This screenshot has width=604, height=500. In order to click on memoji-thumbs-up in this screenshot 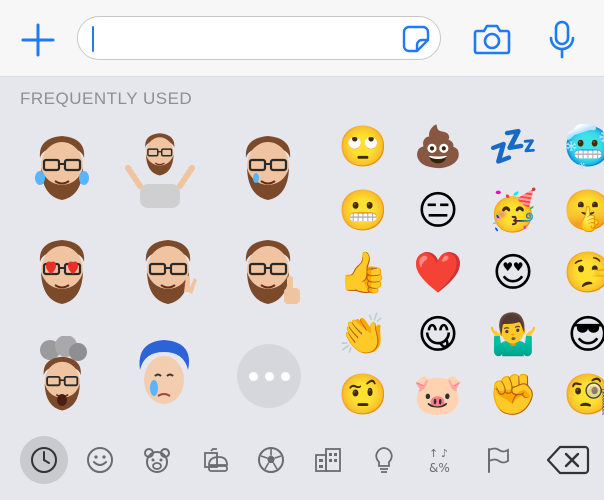, I will do `click(272, 272)`.